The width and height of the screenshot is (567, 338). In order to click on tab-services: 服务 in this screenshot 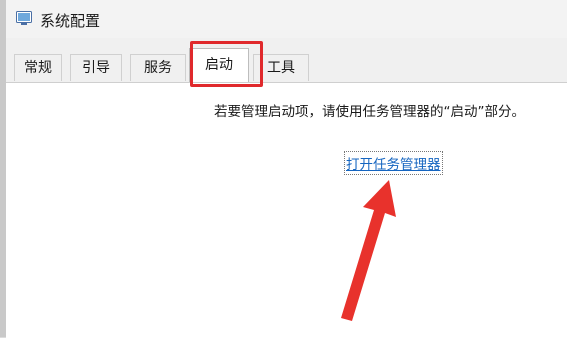, I will do `click(158, 67)`.